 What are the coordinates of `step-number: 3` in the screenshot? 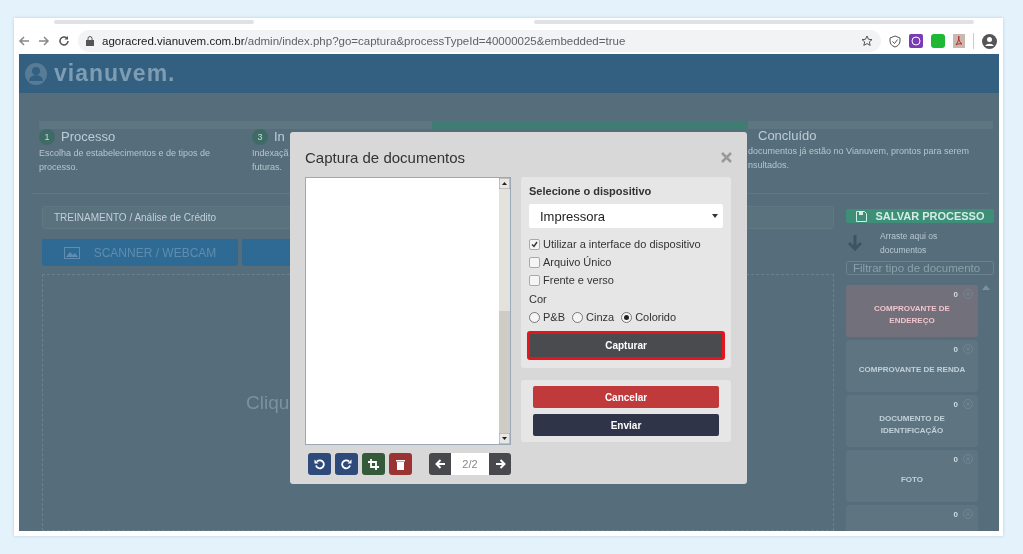 It's located at (260, 137).